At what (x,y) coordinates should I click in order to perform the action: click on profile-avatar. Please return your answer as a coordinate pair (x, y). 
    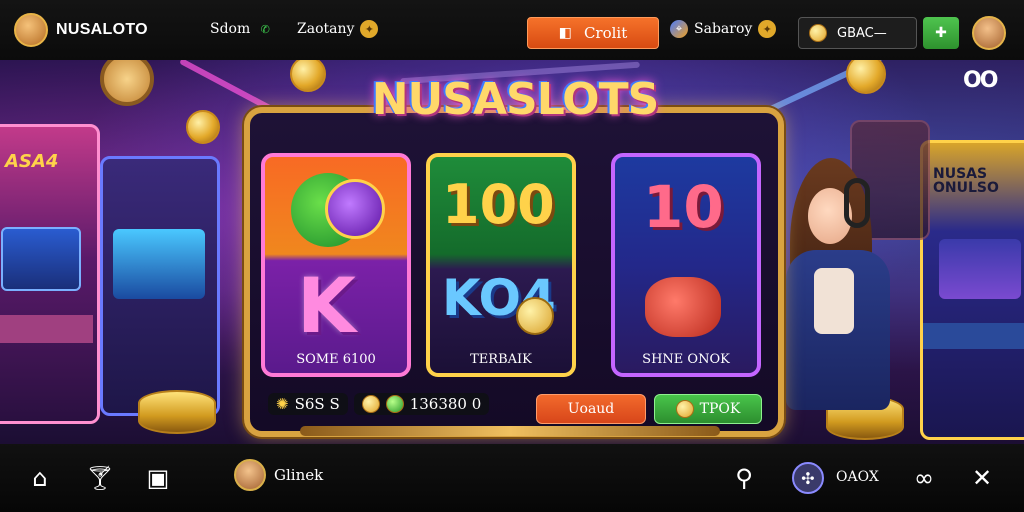
    Looking at the image, I should click on (989, 33).